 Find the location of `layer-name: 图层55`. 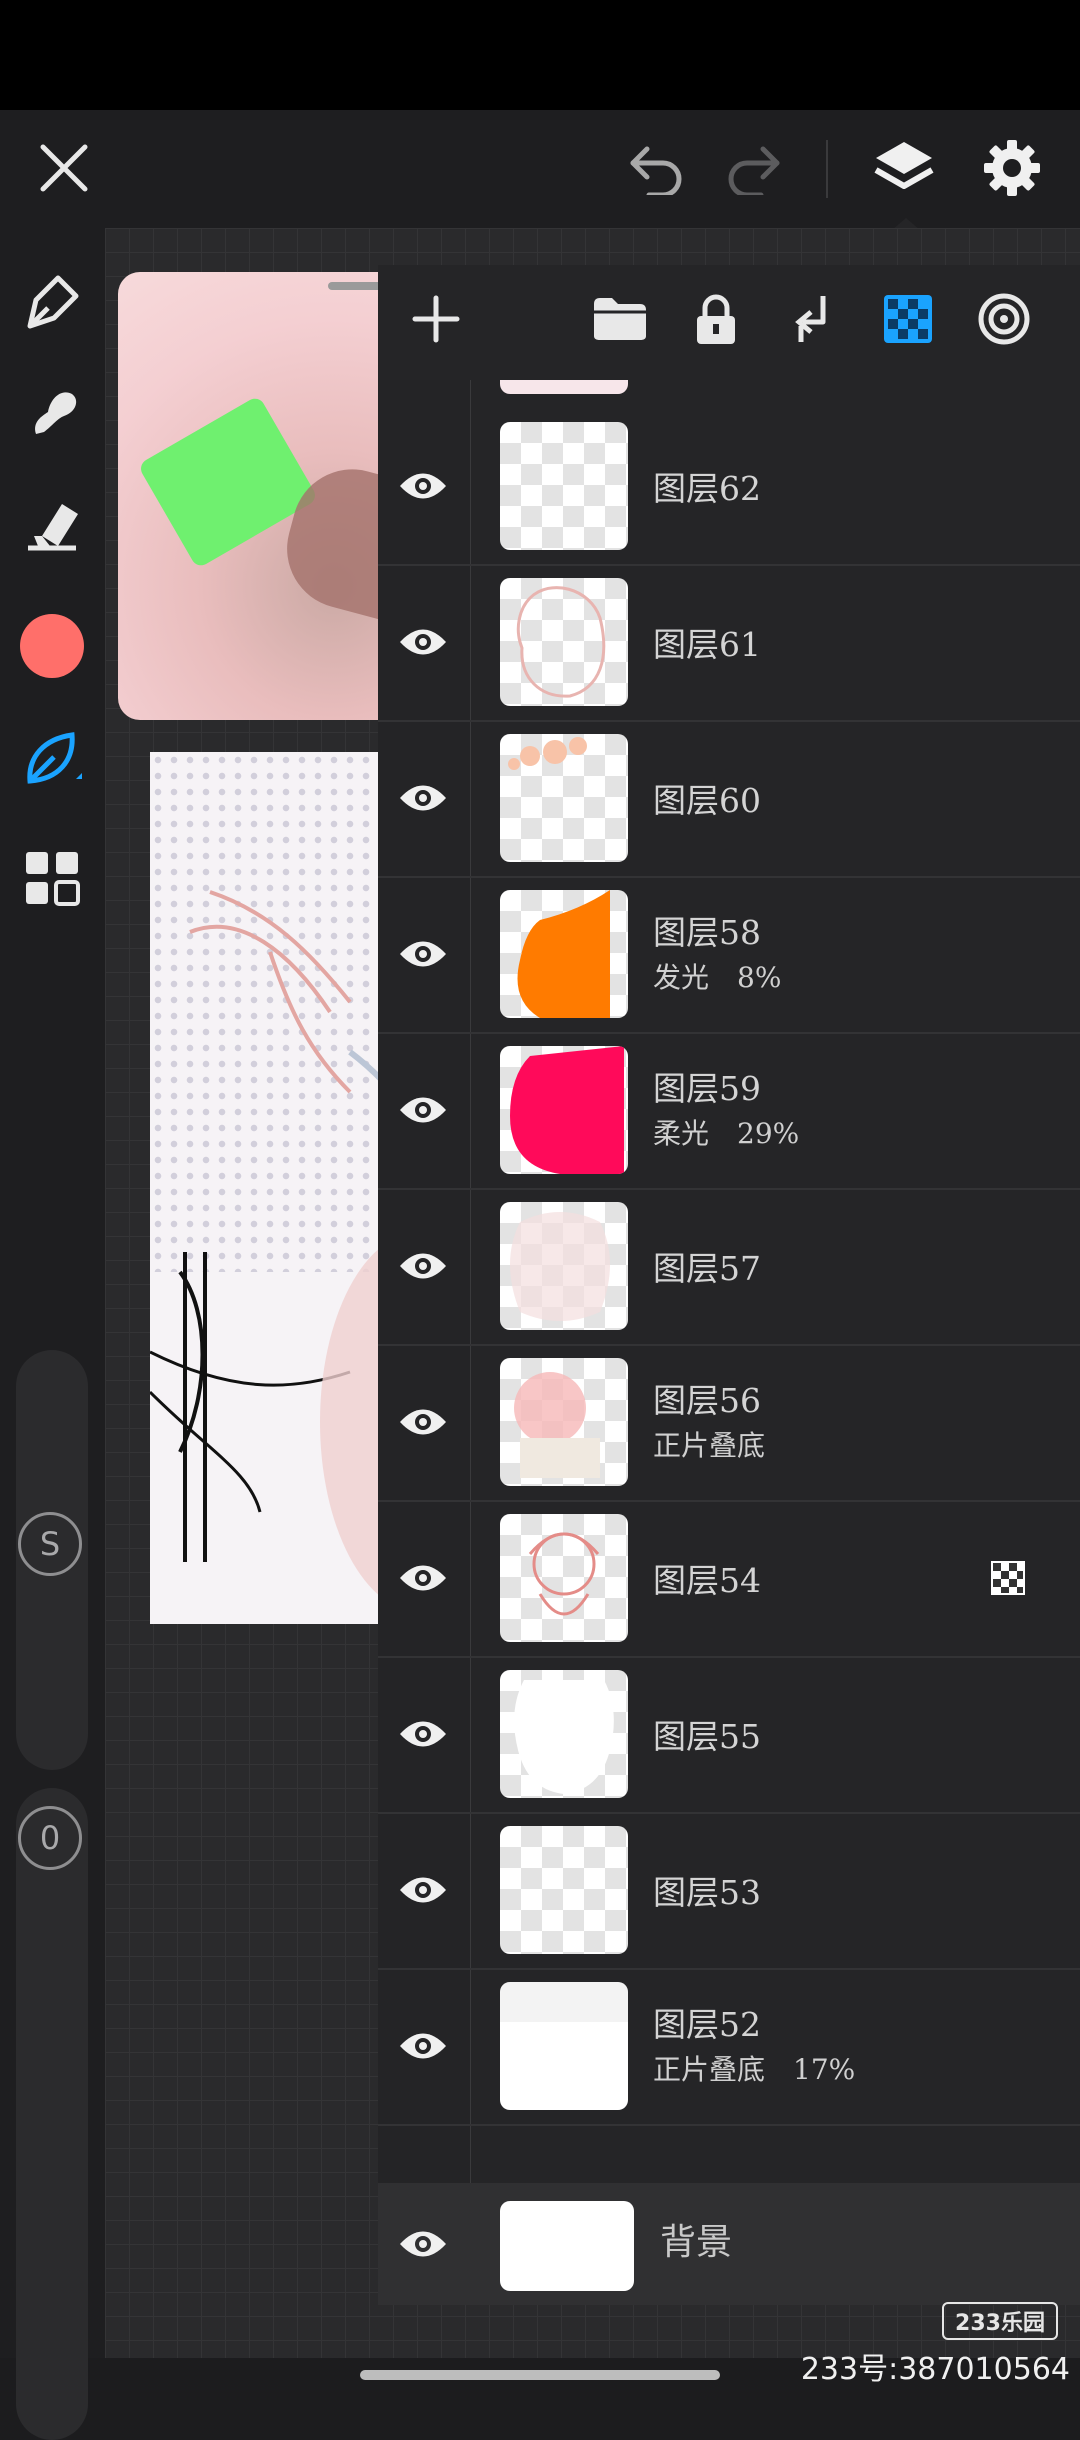

layer-name: 图层55 is located at coordinates (707, 1736).